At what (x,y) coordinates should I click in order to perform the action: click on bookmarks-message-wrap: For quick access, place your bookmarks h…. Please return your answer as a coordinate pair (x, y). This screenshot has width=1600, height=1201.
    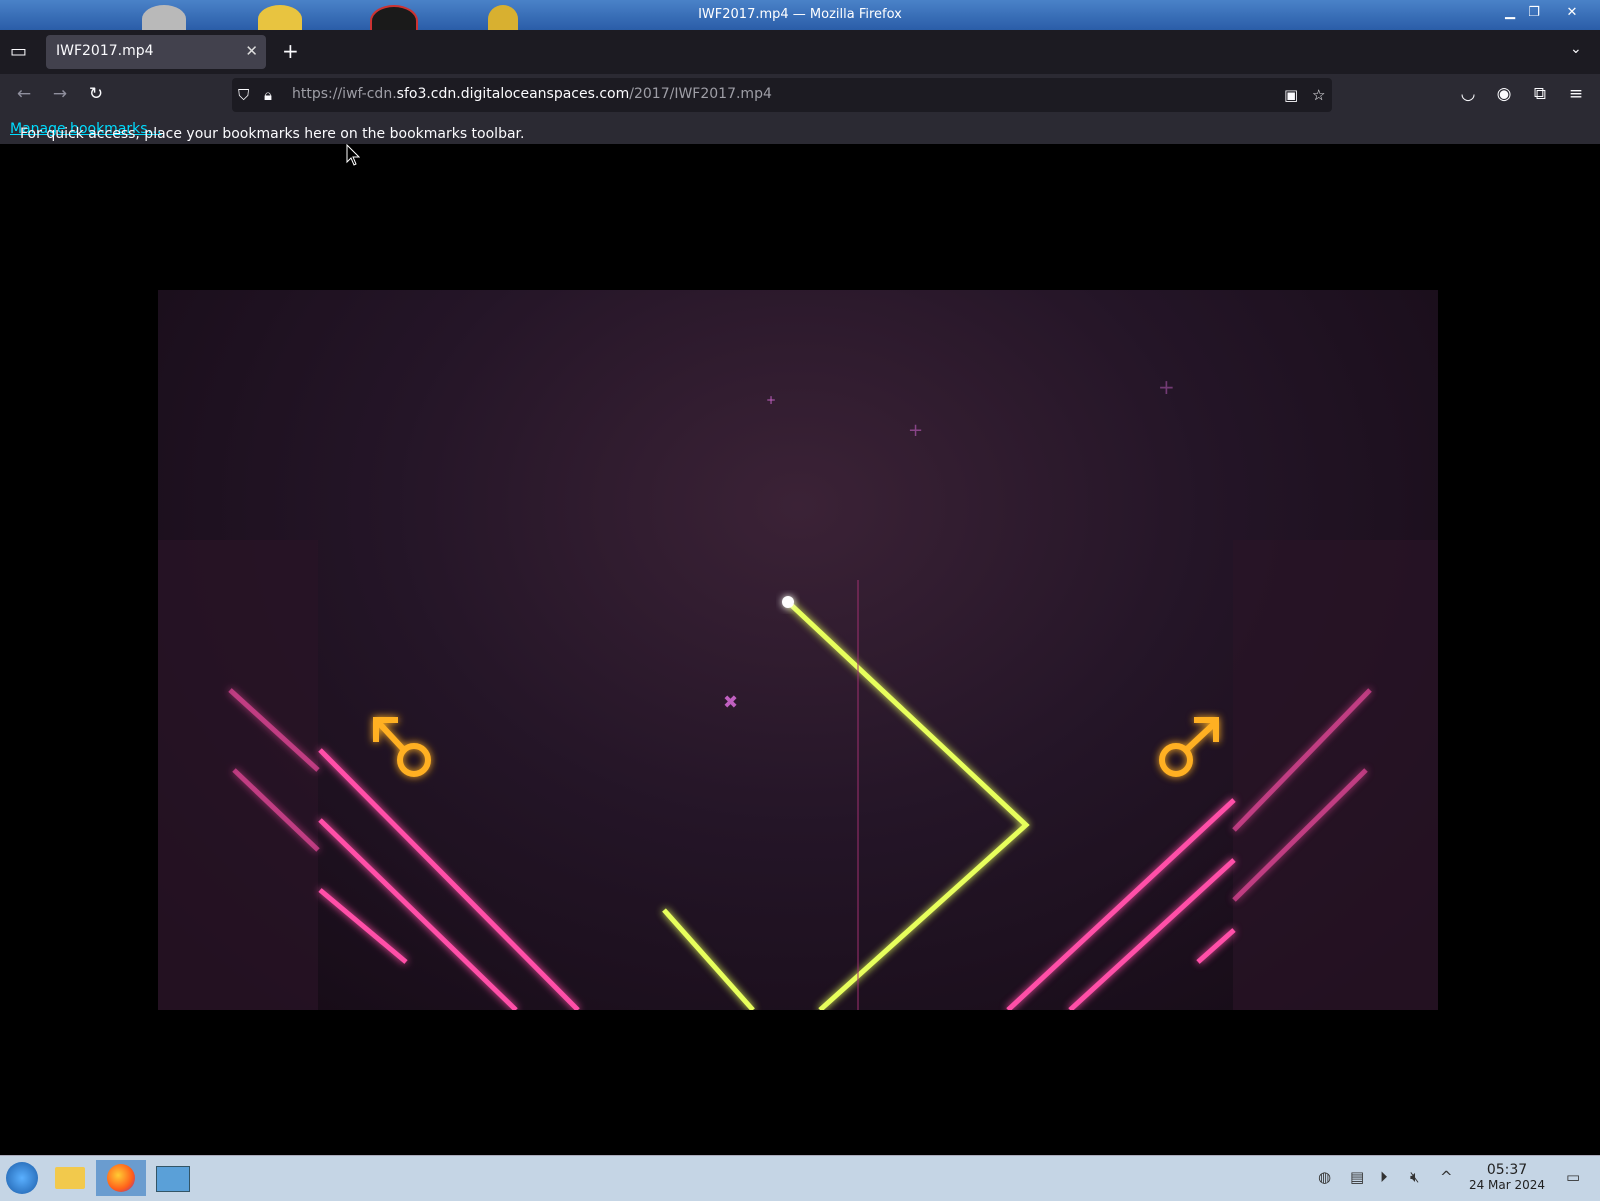
    Looking at the image, I should click on (267, 131).